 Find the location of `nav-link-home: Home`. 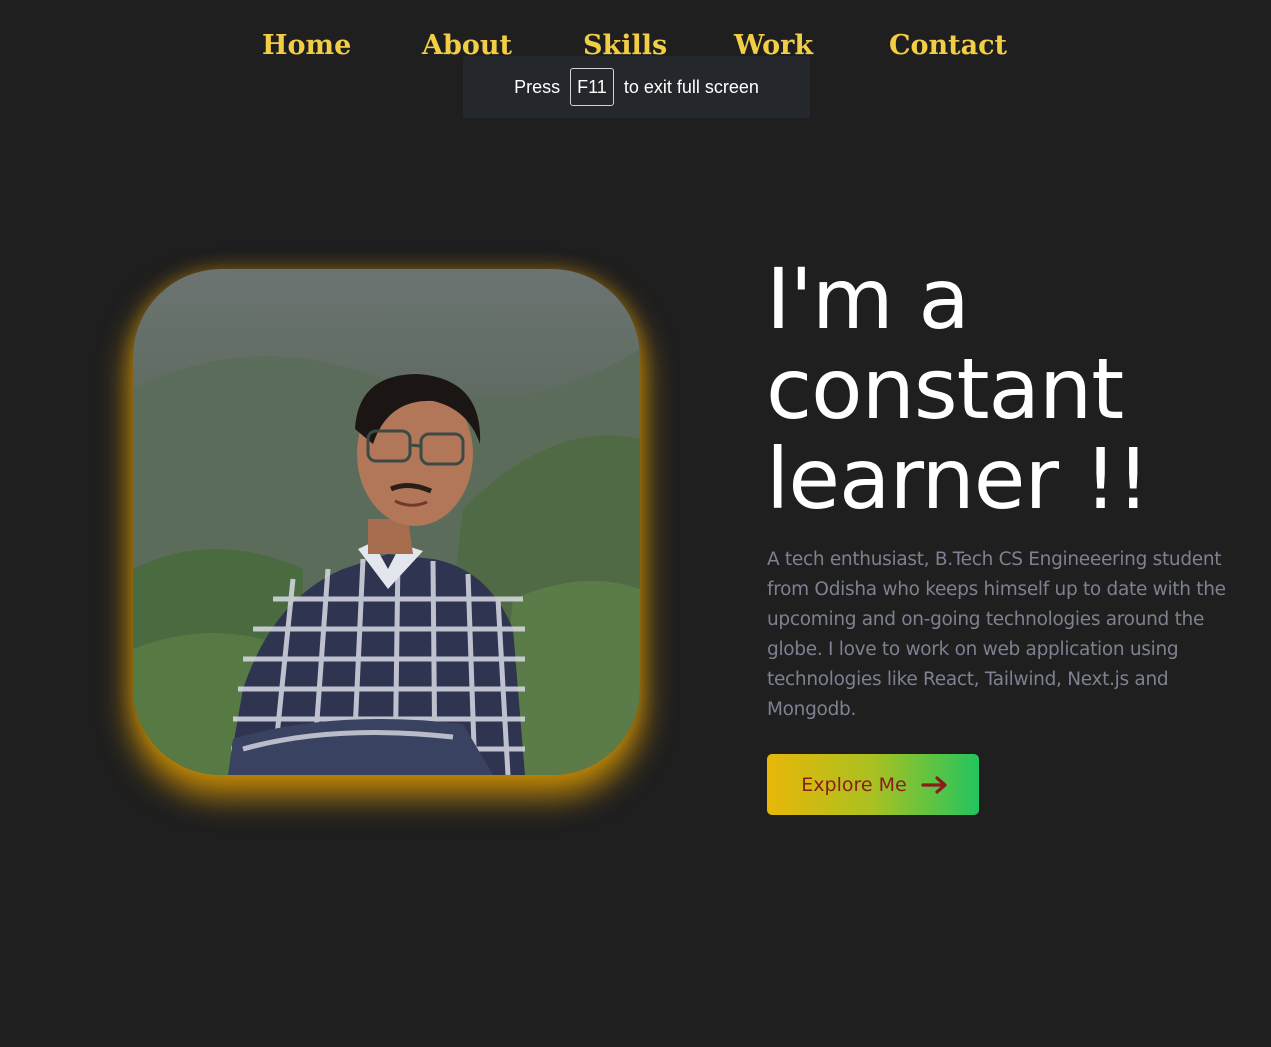

nav-link-home: Home is located at coordinates (306, 45).